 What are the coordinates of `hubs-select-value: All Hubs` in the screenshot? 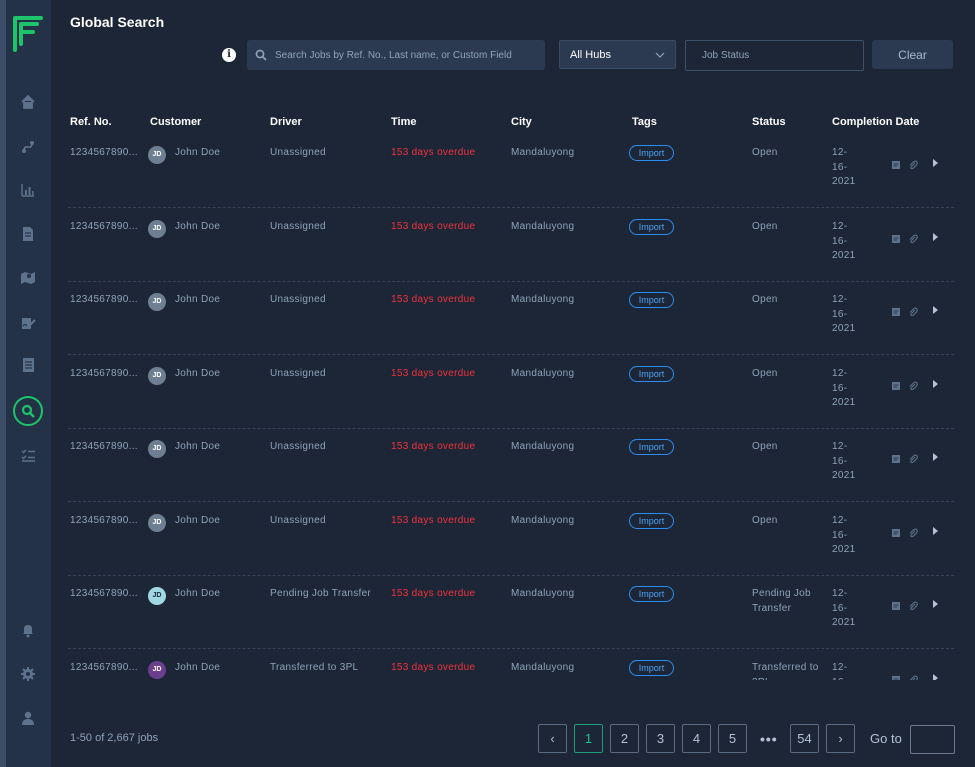 It's located at (590, 54).